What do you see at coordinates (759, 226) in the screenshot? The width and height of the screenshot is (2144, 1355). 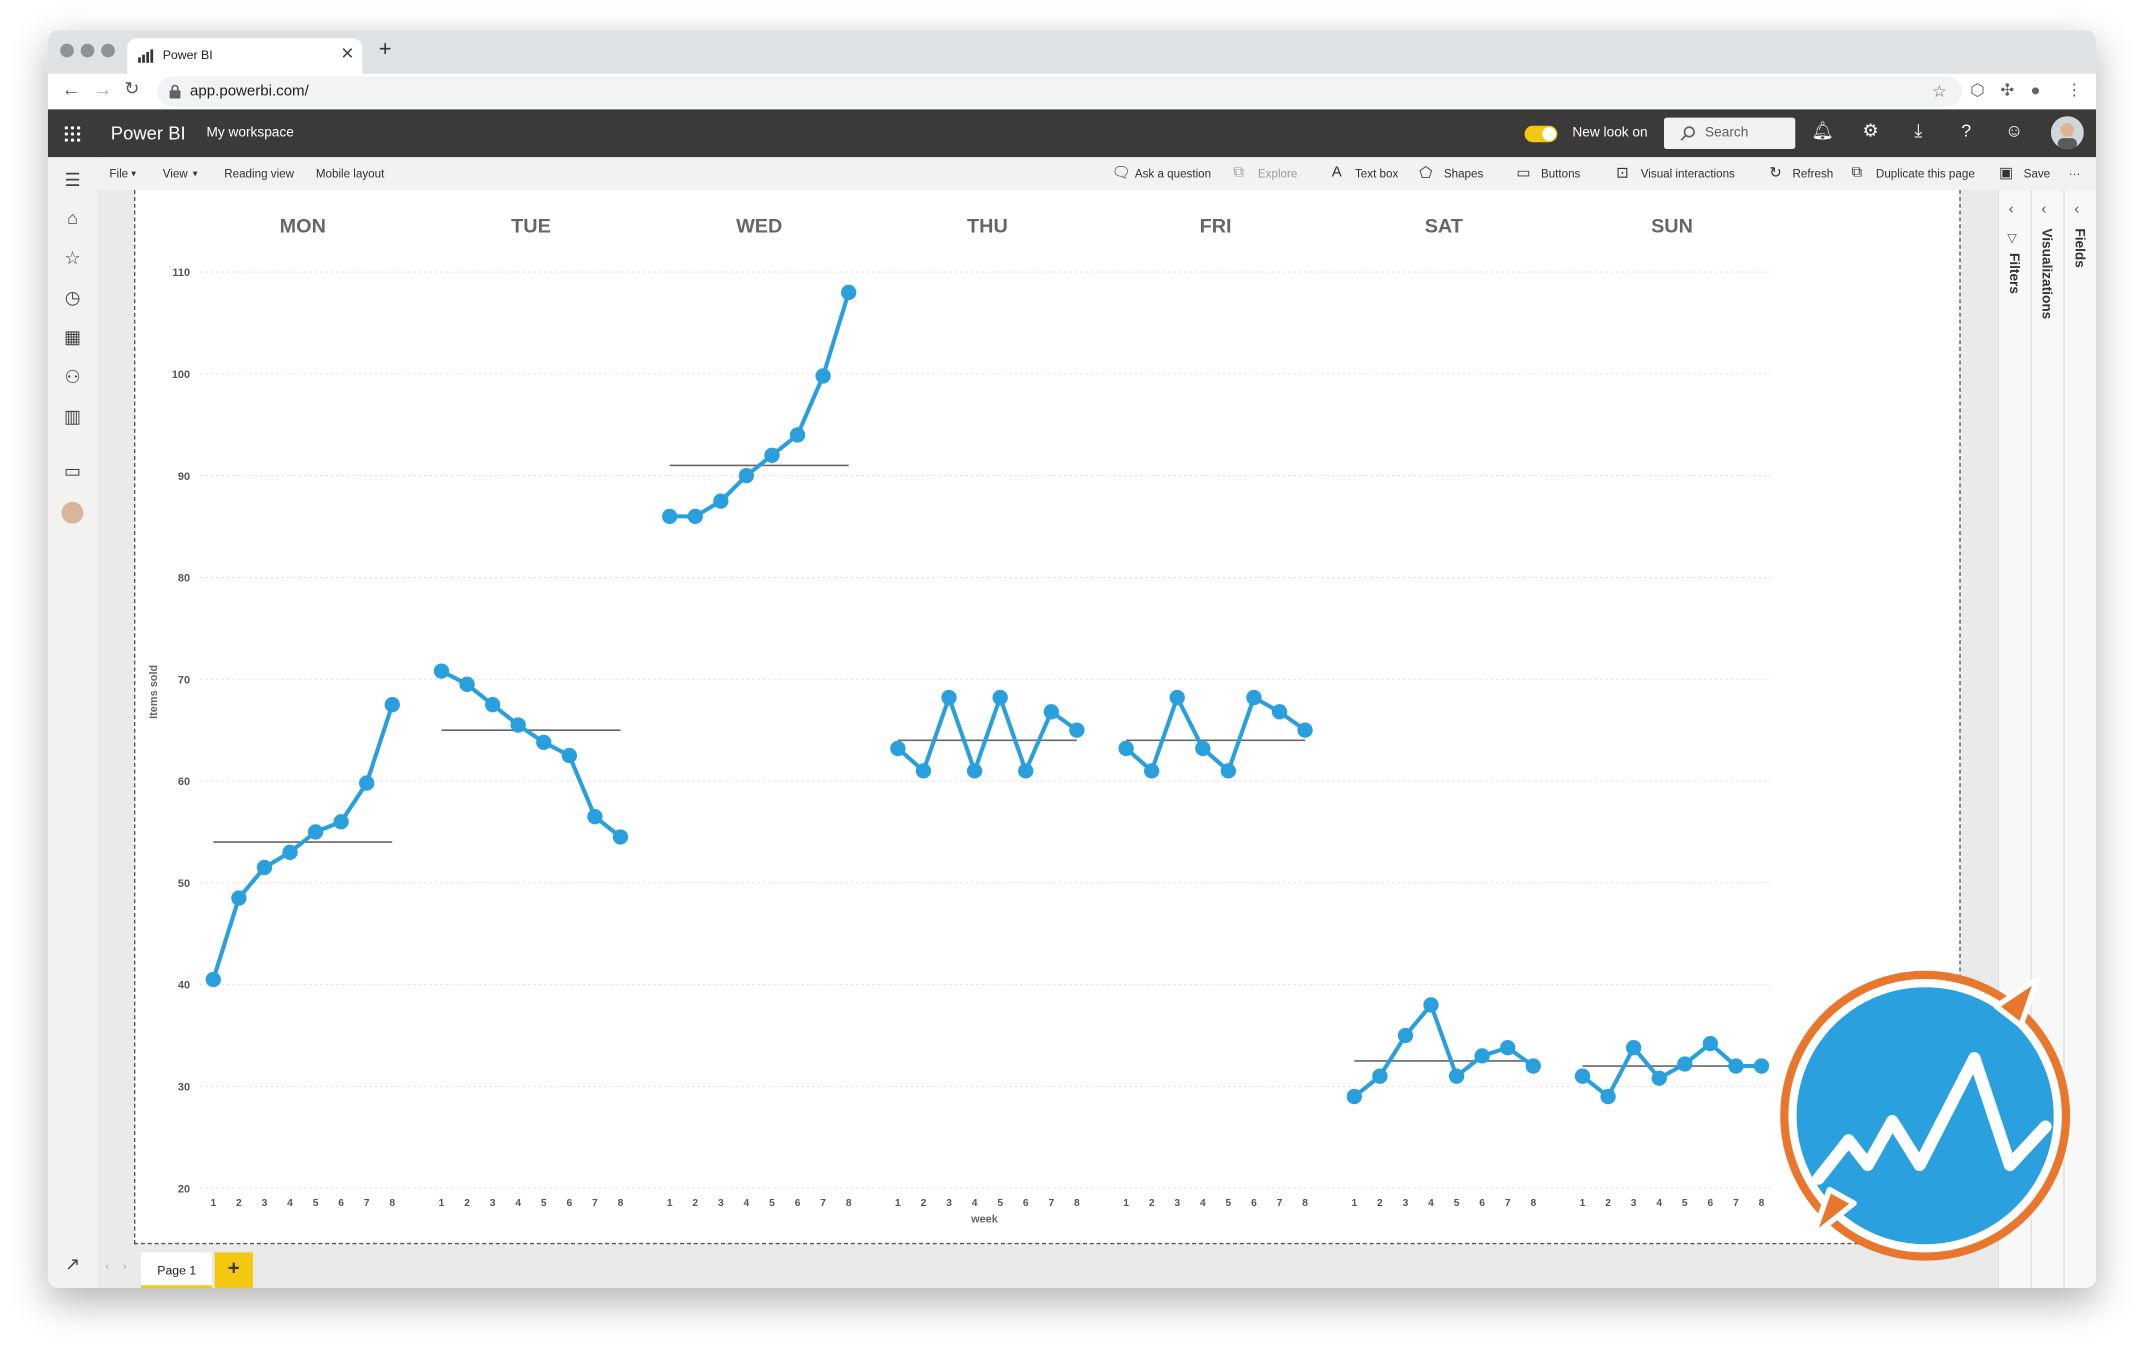 I see `panel-title: WED` at bounding box center [759, 226].